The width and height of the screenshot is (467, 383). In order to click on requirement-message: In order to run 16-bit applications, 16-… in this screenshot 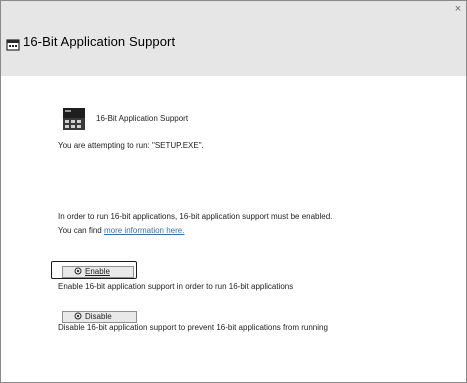, I will do `click(195, 216)`.